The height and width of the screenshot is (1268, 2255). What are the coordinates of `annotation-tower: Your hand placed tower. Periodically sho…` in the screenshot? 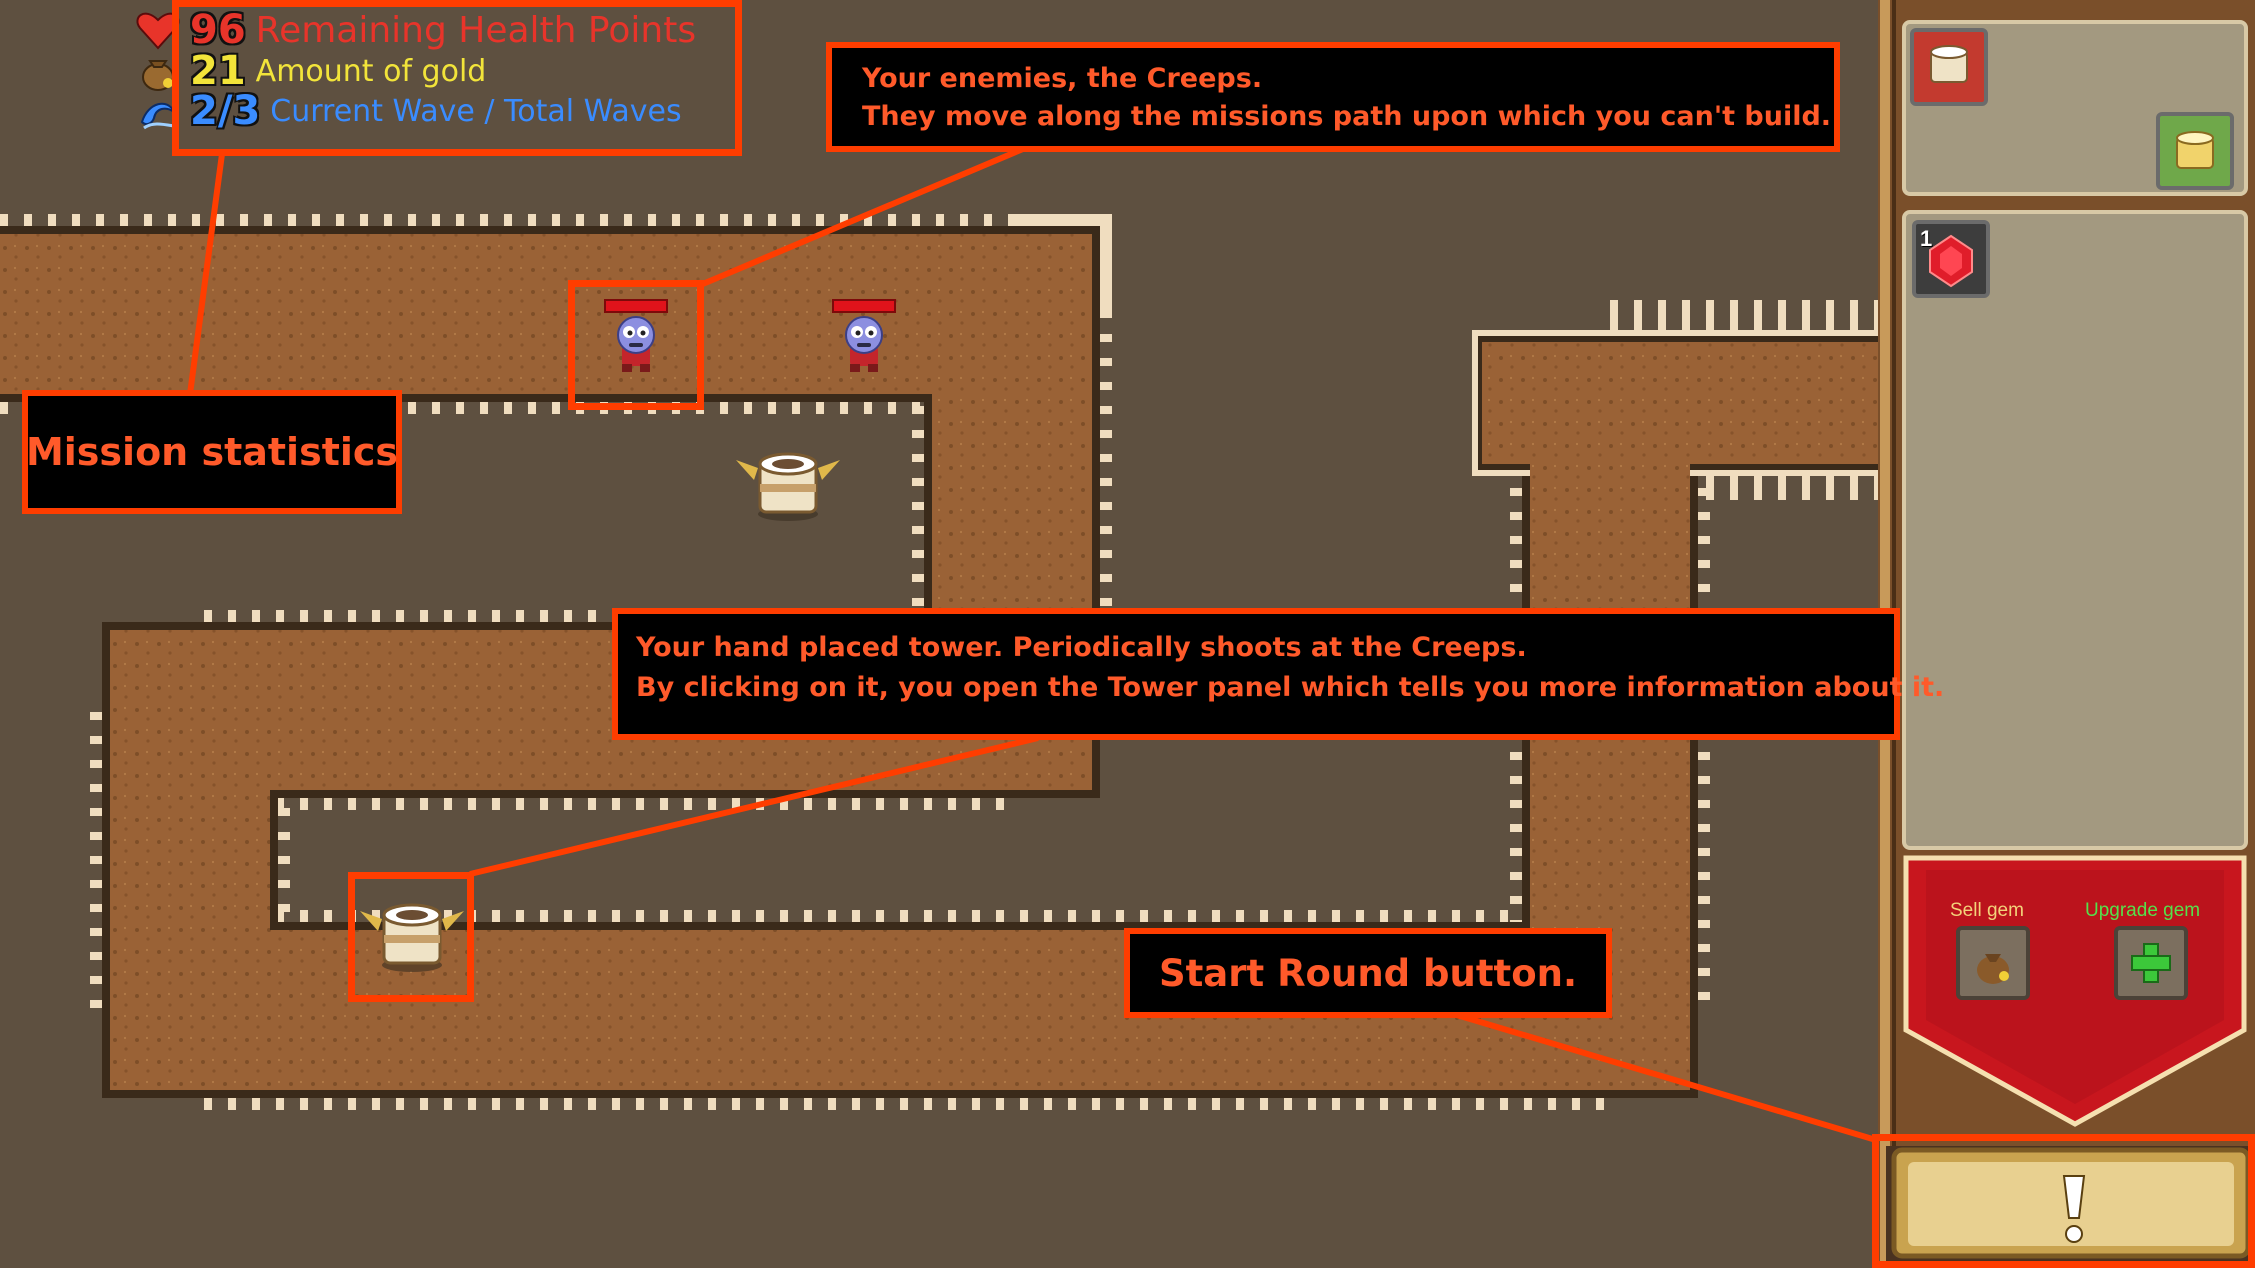 It's located at (1278, 674).